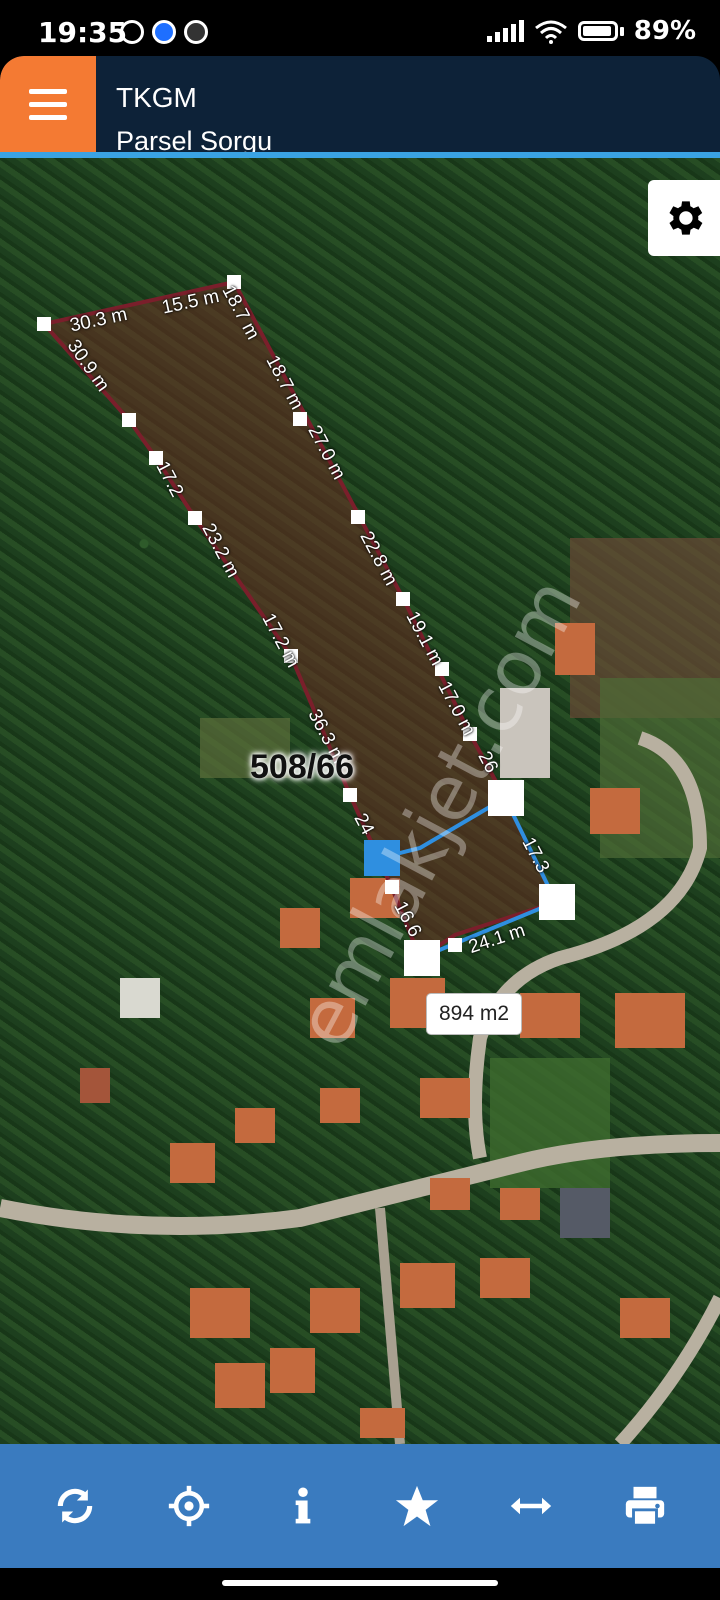 The image size is (720, 1600). Describe the element at coordinates (132, 32) in the screenshot. I see `alarm-icon` at that location.